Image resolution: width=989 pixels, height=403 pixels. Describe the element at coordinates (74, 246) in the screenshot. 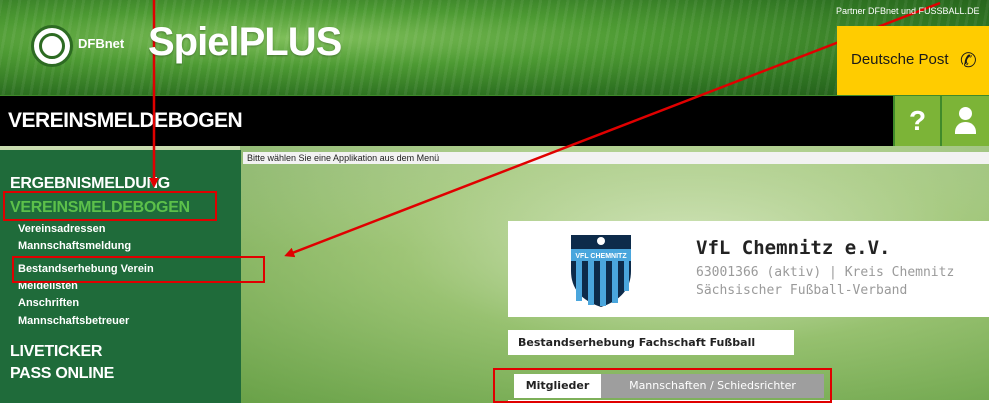

I see `sidebar-item-mannschaftsmeldung: Mannschaftsmeldung` at that location.